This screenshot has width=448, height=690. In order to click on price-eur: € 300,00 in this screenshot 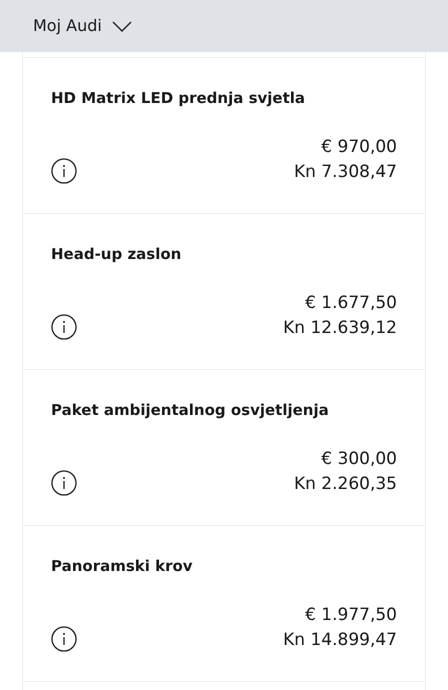, I will do `click(359, 459)`.